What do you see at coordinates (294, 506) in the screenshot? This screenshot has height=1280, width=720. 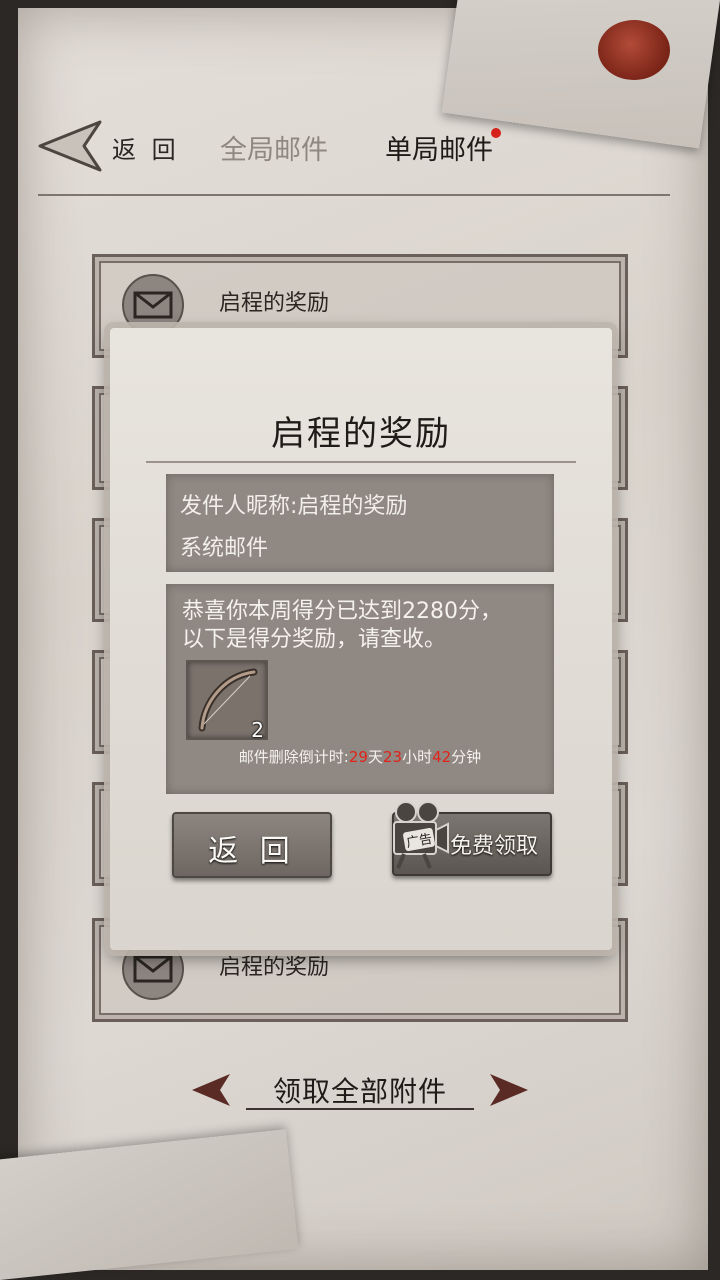 I see `sender-nickname: 发件人昵称:启程的奖励` at bounding box center [294, 506].